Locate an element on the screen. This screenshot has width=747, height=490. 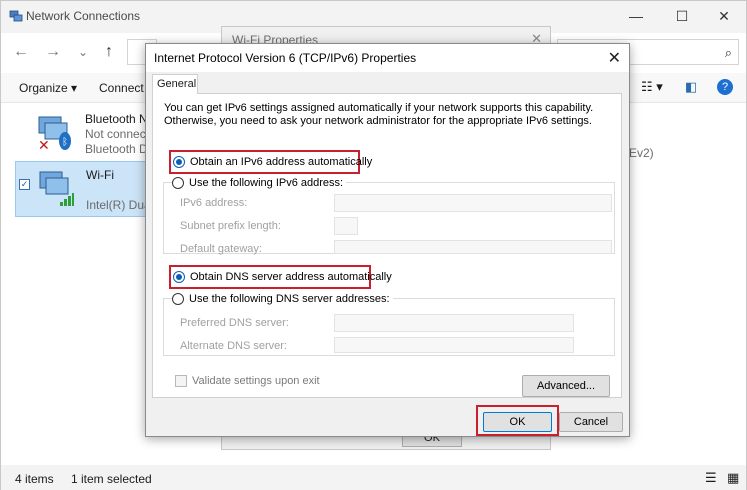
connection-item-wifi: ✓ Wi-Fi Intel(R) Dual is located at coordinates (85, 189).